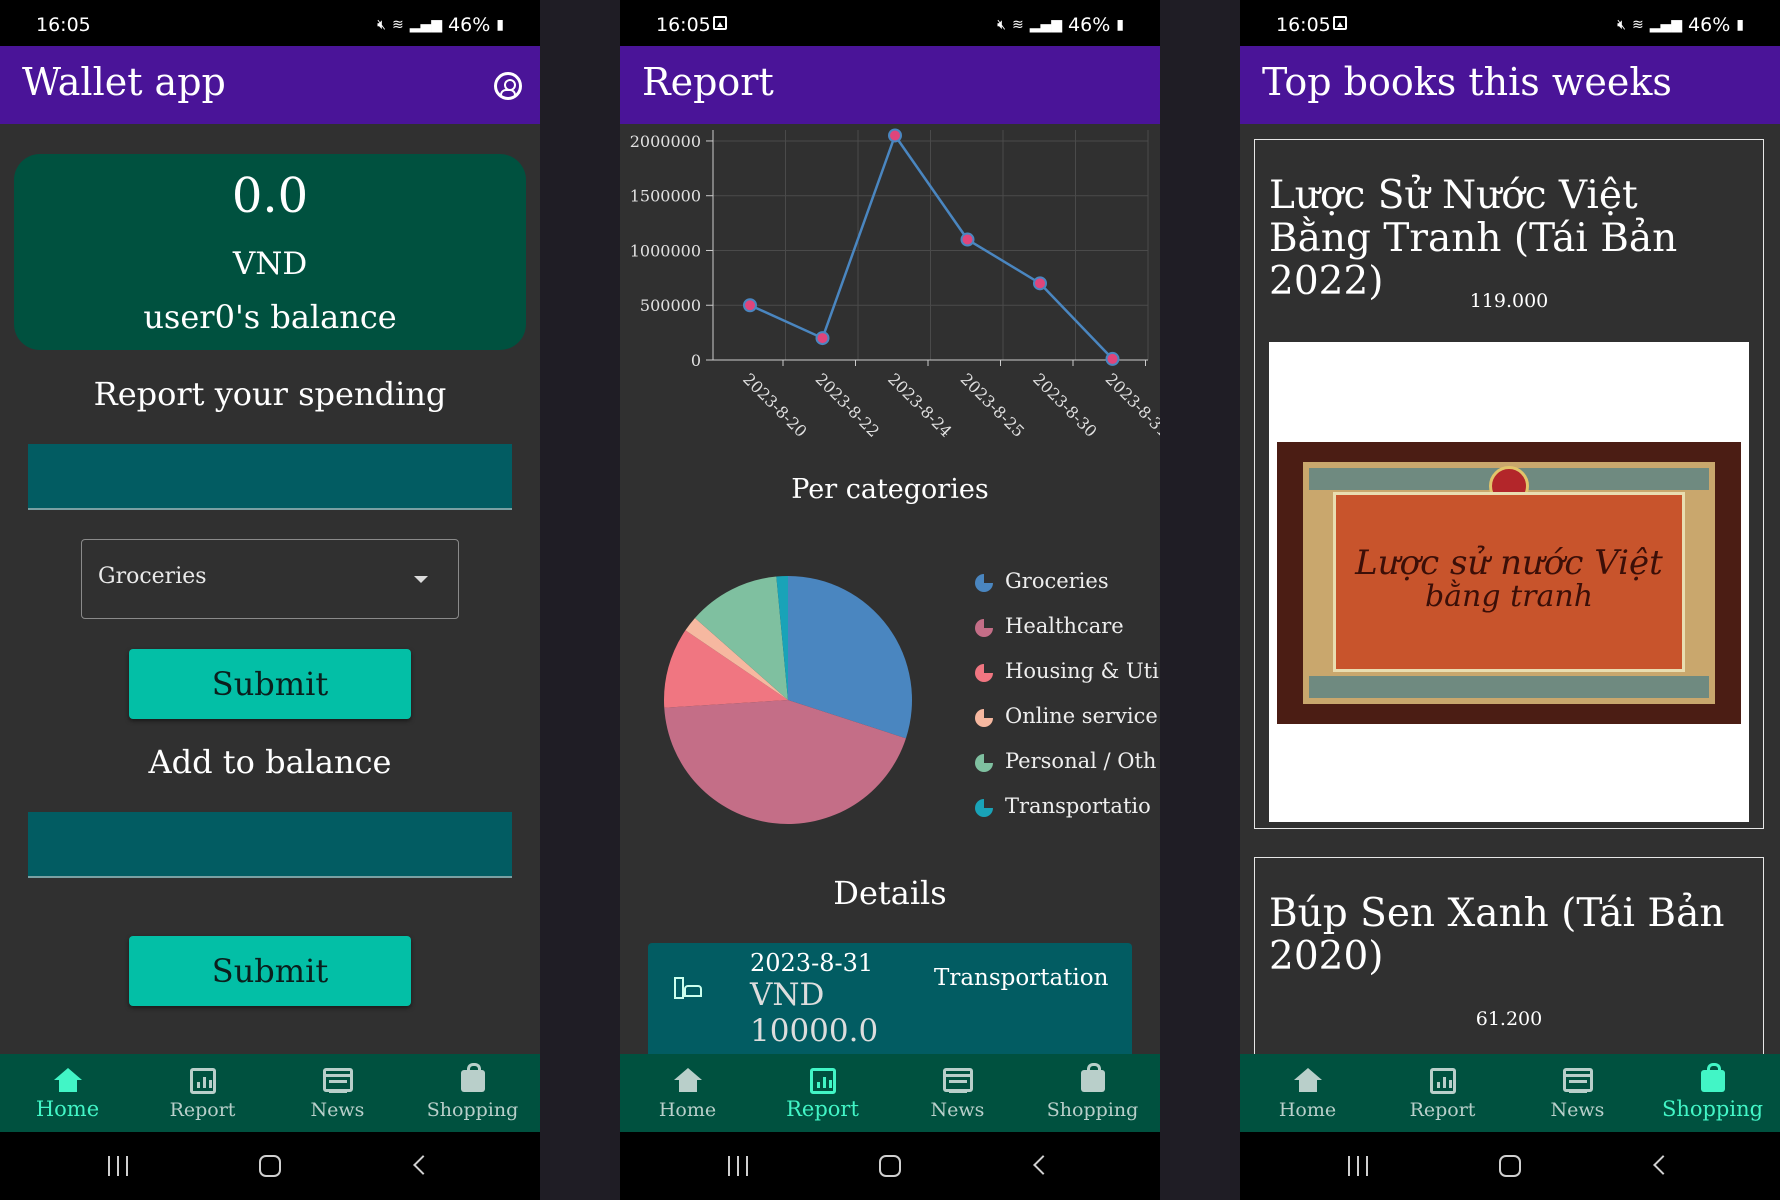 The image size is (1780, 1200). I want to click on x-tick-label: 2023-8-20, so click(774, 404).